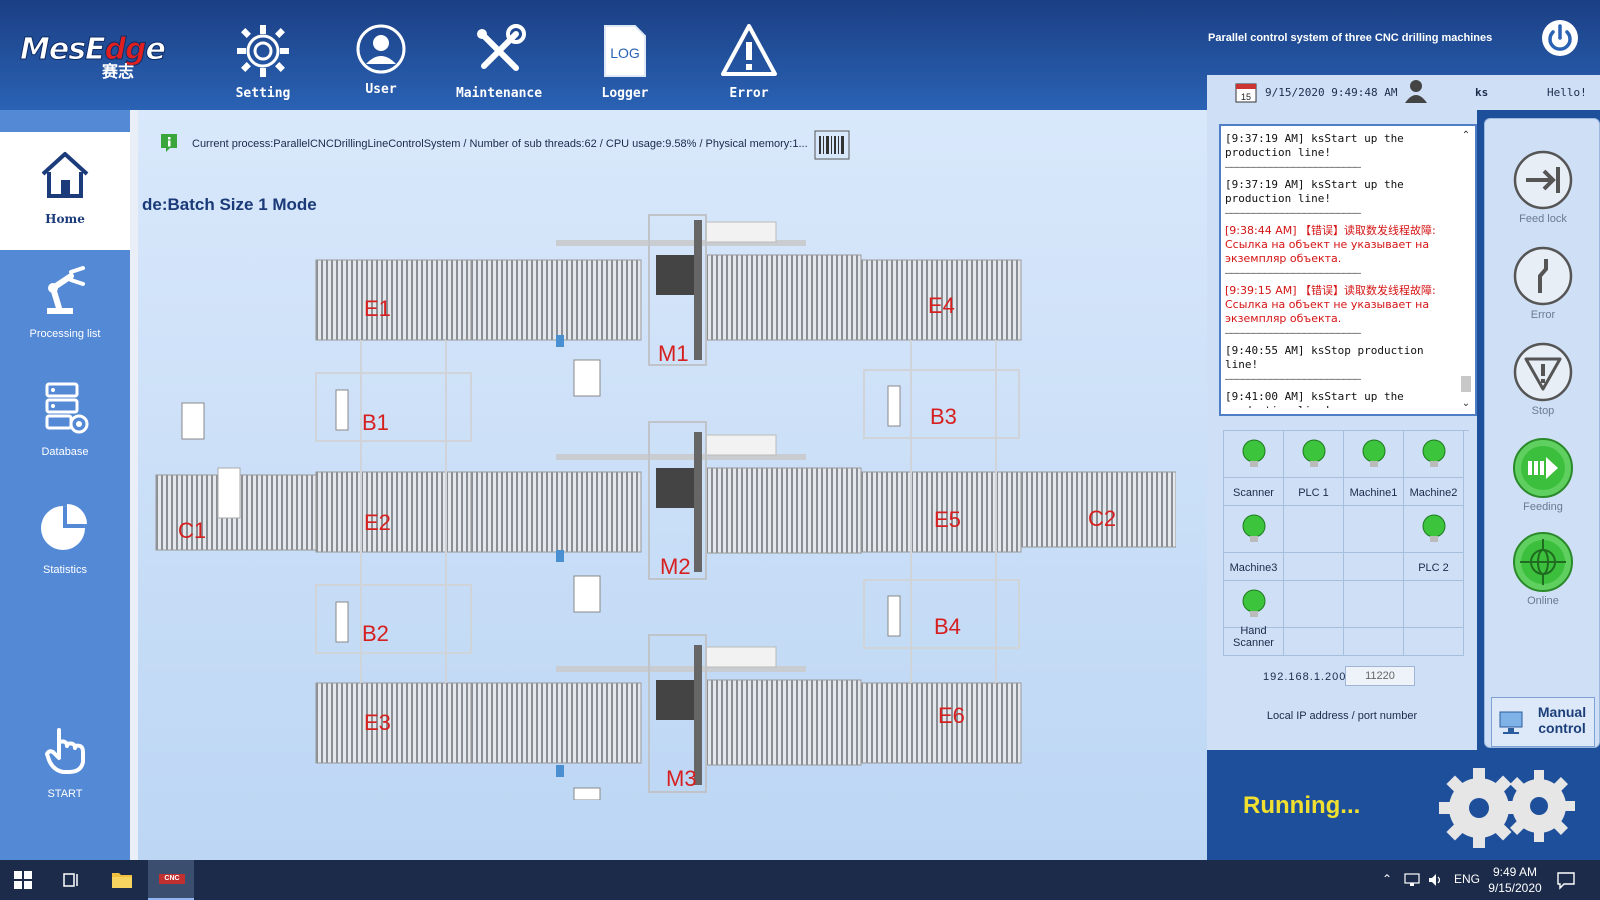 This screenshot has height=900, width=1600. Describe the element at coordinates (1543, 562) in the screenshot. I see `online-icon` at that location.